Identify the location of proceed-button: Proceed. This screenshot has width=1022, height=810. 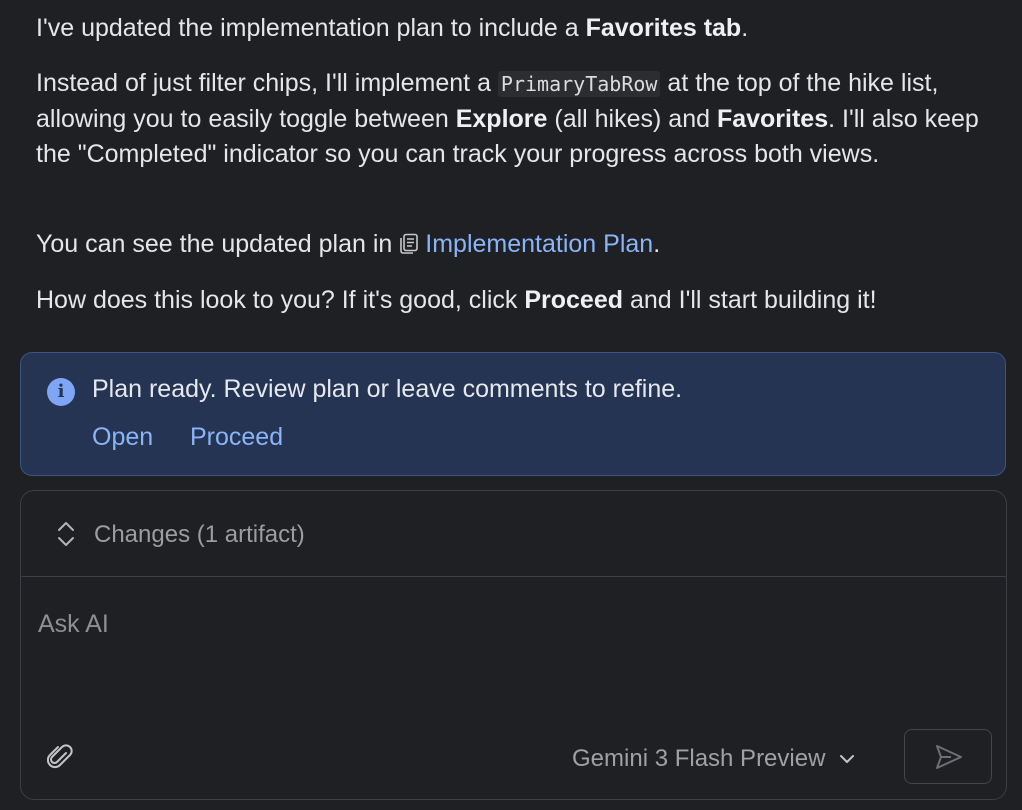
(236, 437).